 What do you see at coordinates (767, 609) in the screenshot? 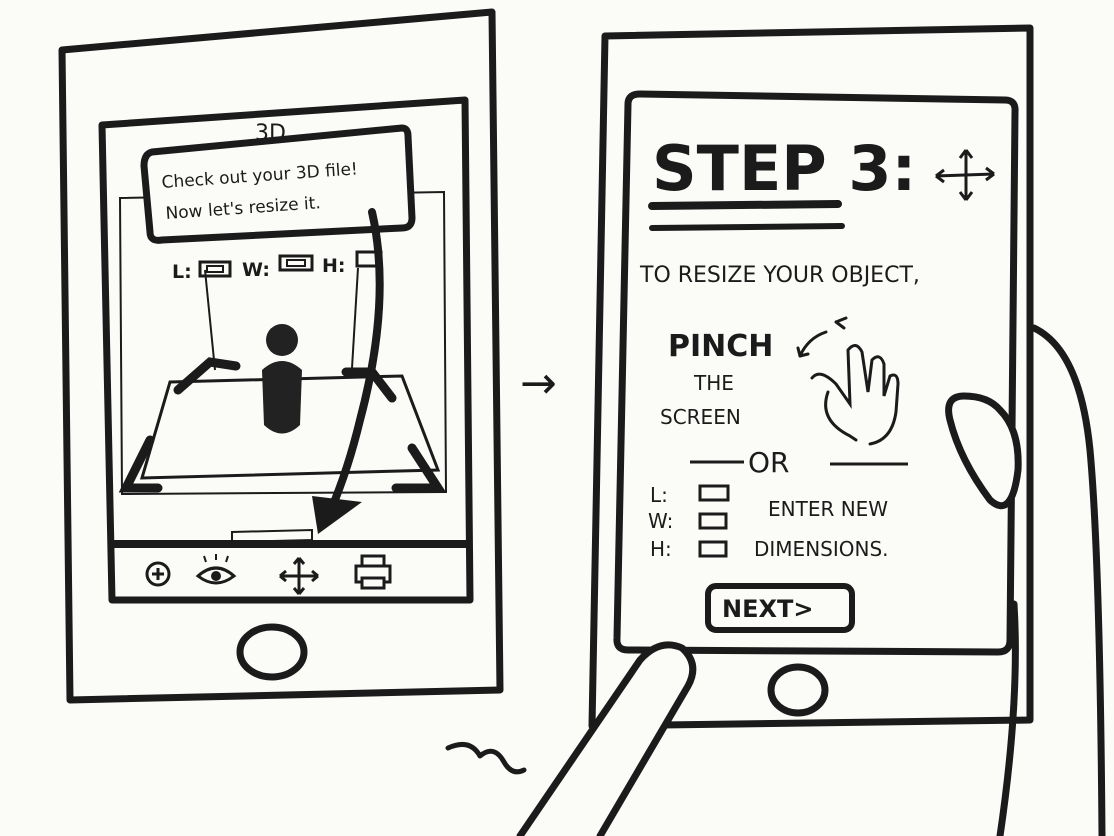
I see `next-button-label: NEXT>` at bounding box center [767, 609].